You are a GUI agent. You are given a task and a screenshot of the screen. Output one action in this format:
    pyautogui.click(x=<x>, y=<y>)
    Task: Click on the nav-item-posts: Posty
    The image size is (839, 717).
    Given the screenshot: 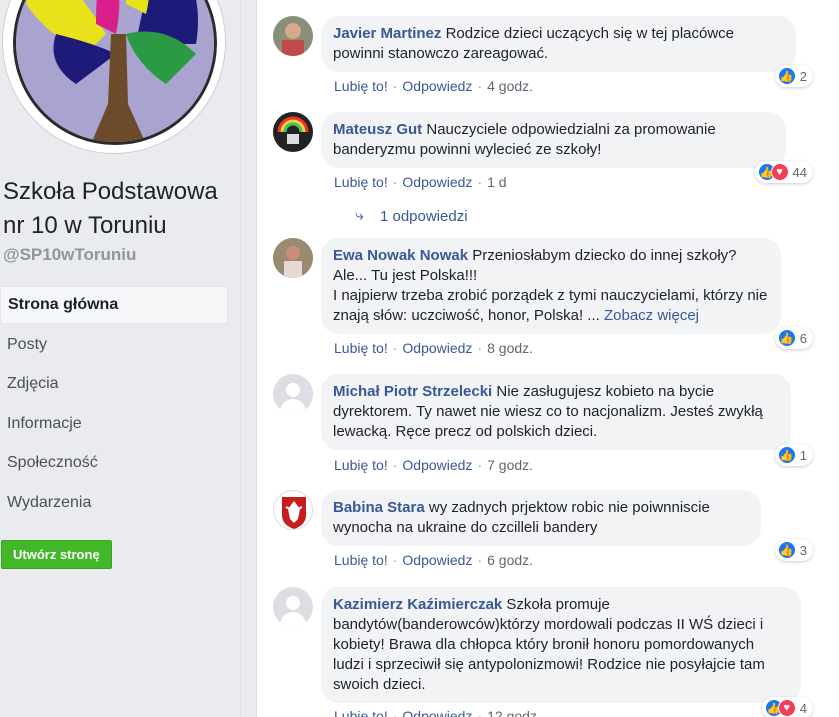 What is the action you would take?
    pyautogui.click(x=114, y=345)
    